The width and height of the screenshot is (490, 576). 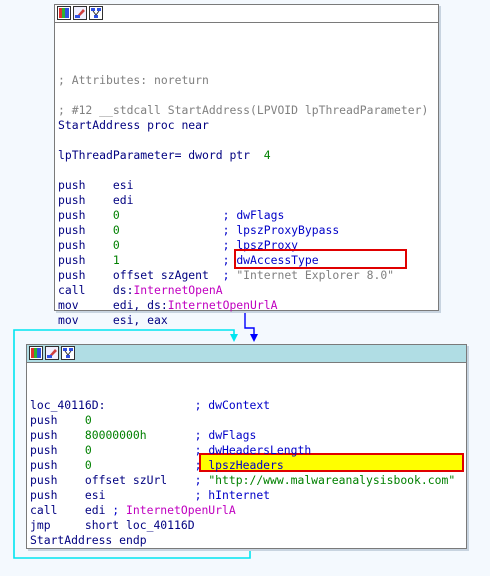 I want to click on asm-token: "Internet Explorer 8.0", so click(x=315, y=275).